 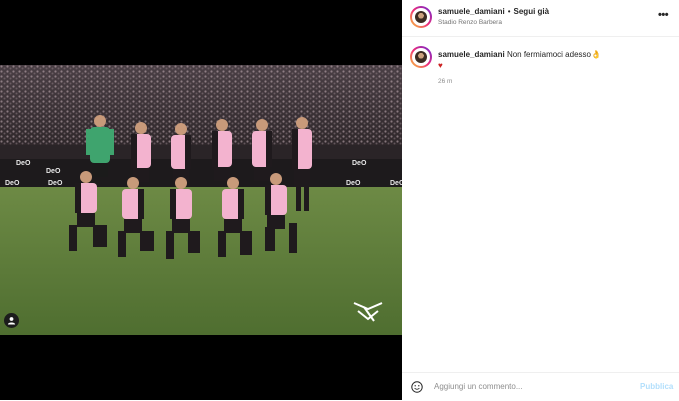 I want to click on caption-username: samuele_damiani, so click(x=471, y=54).